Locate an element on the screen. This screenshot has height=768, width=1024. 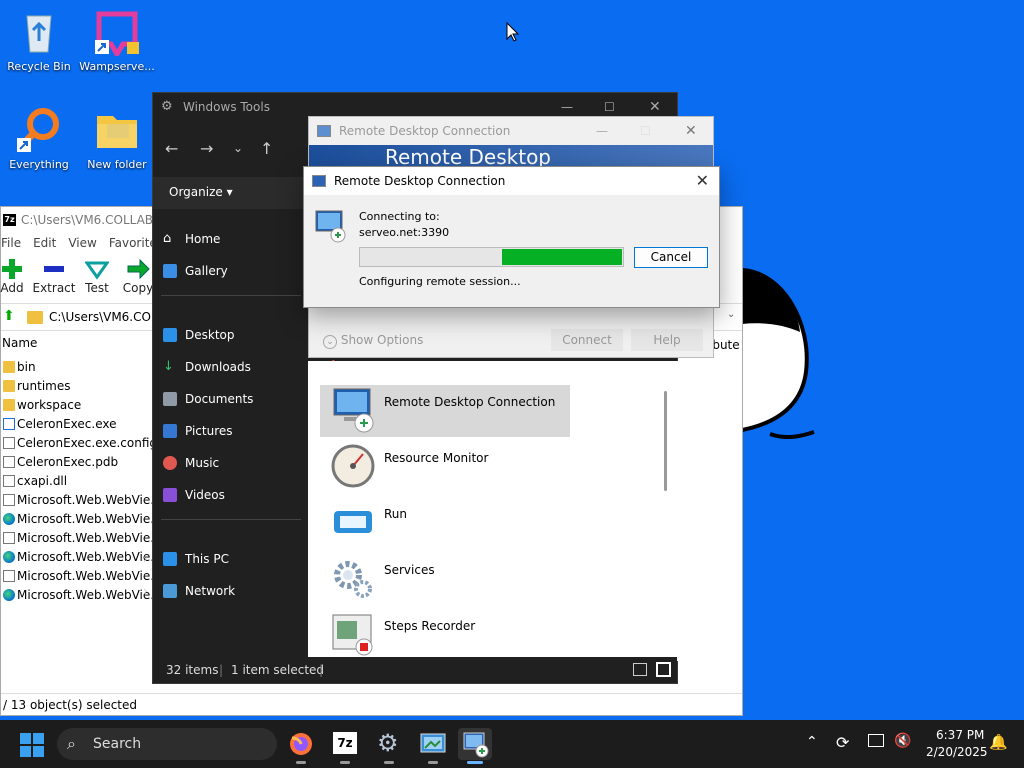
search-placeholder: Search is located at coordinates (117, 744).